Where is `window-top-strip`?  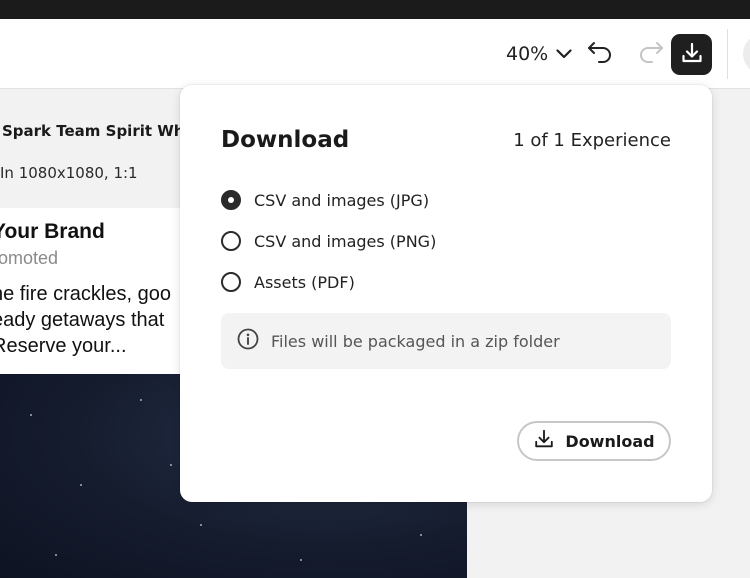
window-top-strip is located at coordinates (375, 9).